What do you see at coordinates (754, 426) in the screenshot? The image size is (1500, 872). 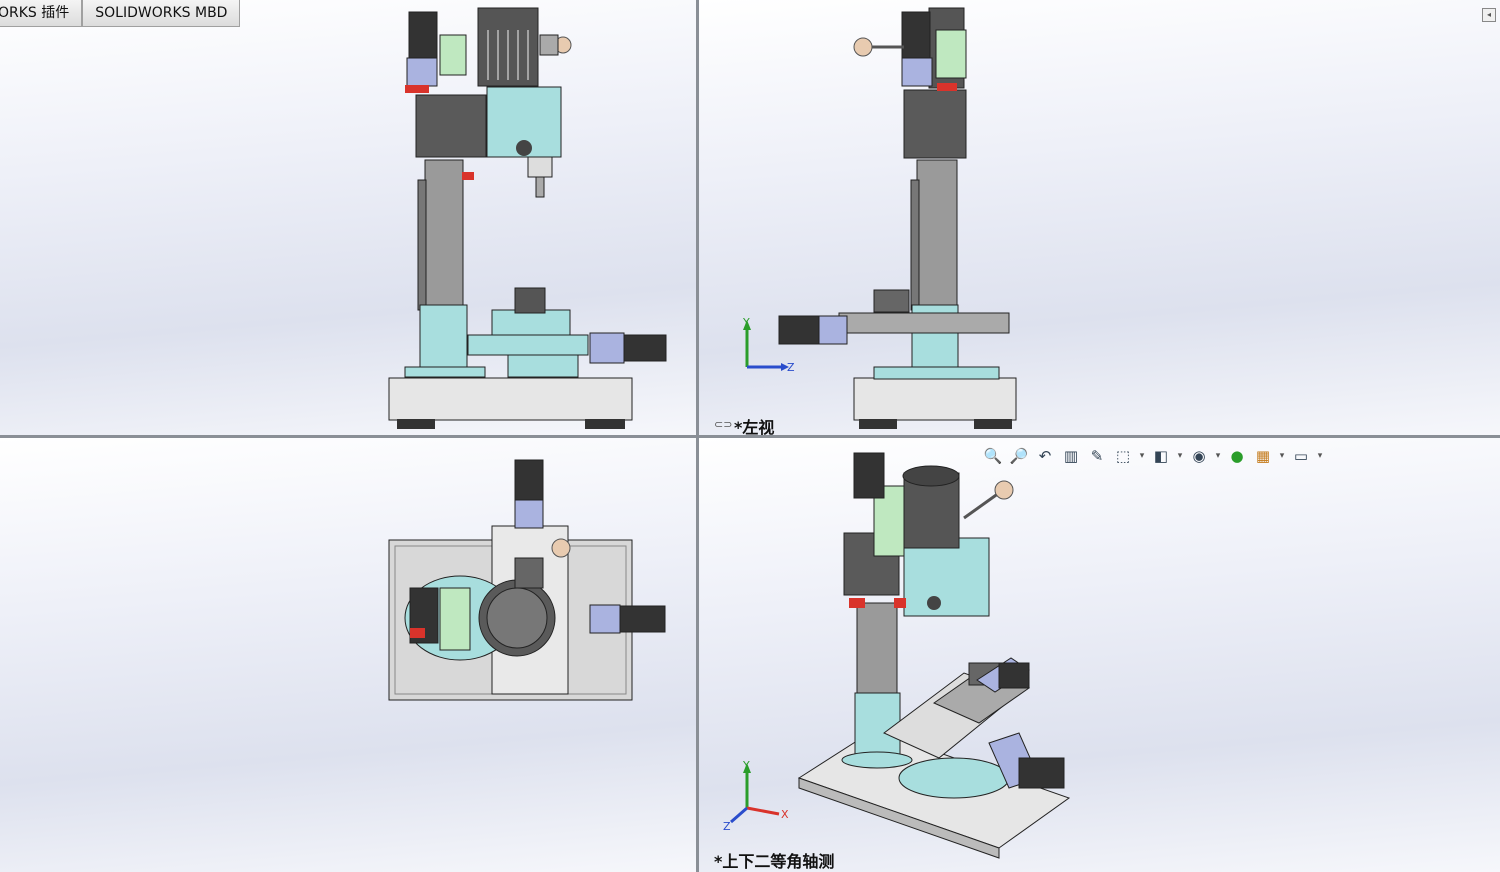 I see `view-label-left: *左视` at bounding box center [754, 426].